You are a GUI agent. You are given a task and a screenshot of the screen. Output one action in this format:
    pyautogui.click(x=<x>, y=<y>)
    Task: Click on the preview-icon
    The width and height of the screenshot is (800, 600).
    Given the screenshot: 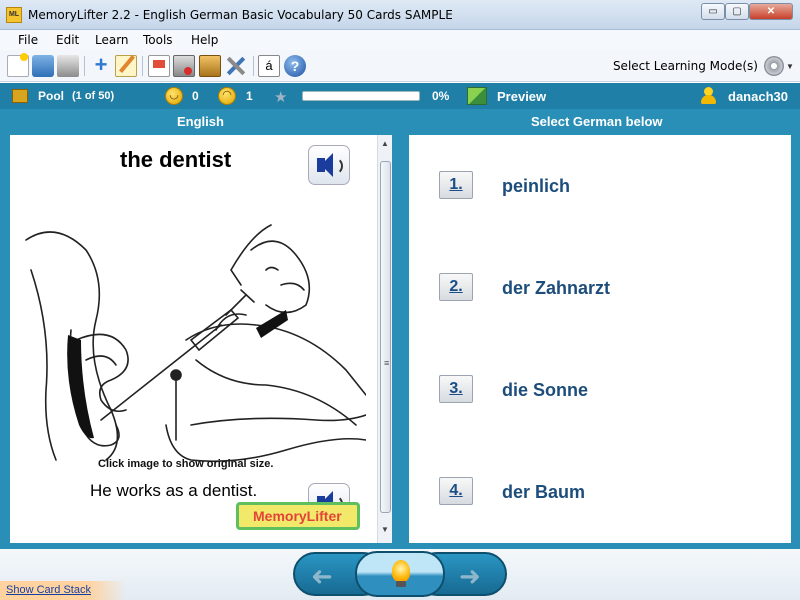 What is the action you would take?
    pyautogui.click(x=477, y=96)
    